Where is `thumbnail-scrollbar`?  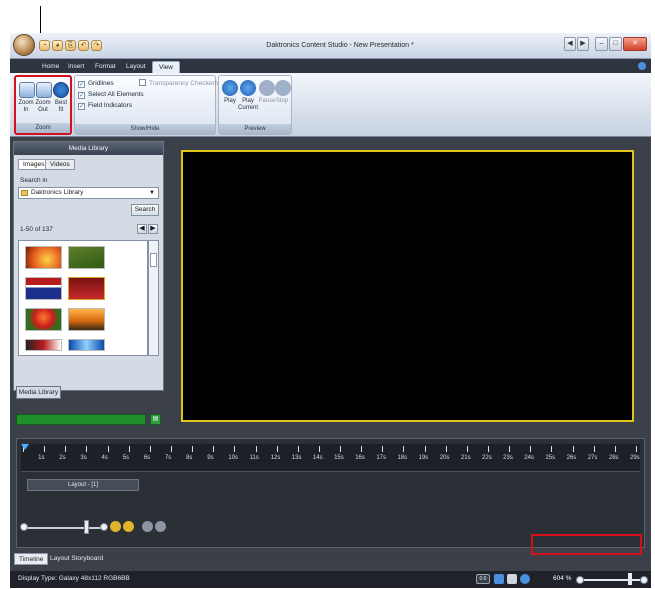
thumbnail-scrollbar is located at coordinates (153, 298).